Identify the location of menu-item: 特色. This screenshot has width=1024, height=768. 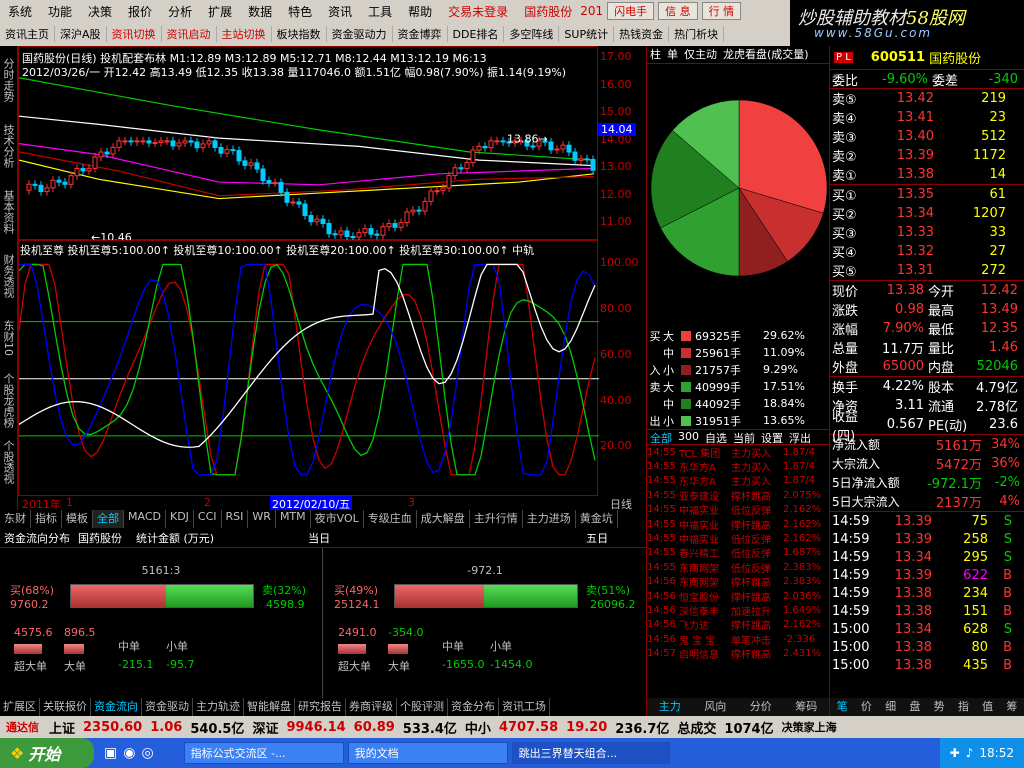
(300, 11).